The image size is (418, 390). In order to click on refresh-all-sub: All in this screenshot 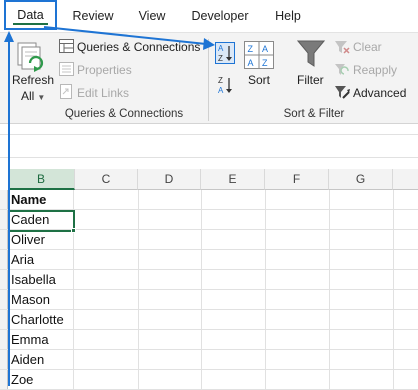, I will do `click(28, 96)`.